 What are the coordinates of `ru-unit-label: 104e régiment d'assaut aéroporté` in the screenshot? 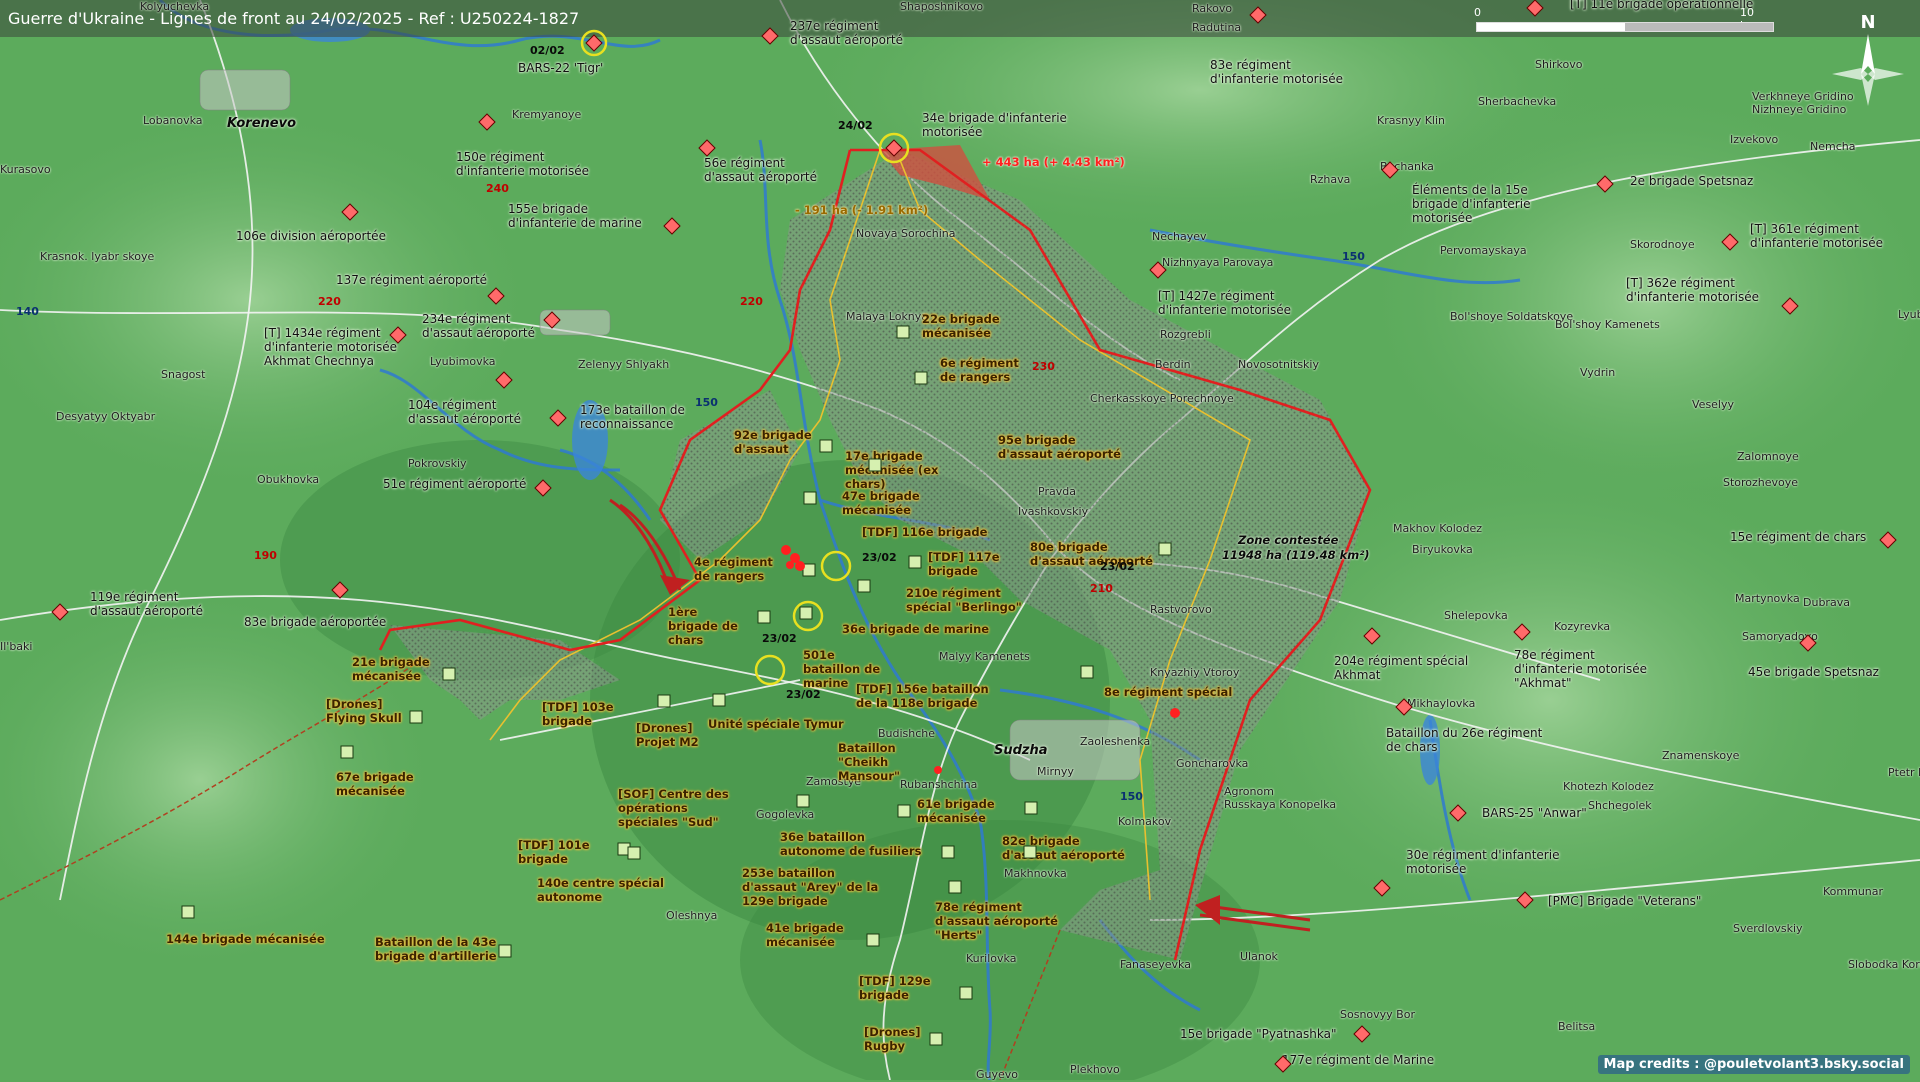 It's located at (465, 412).